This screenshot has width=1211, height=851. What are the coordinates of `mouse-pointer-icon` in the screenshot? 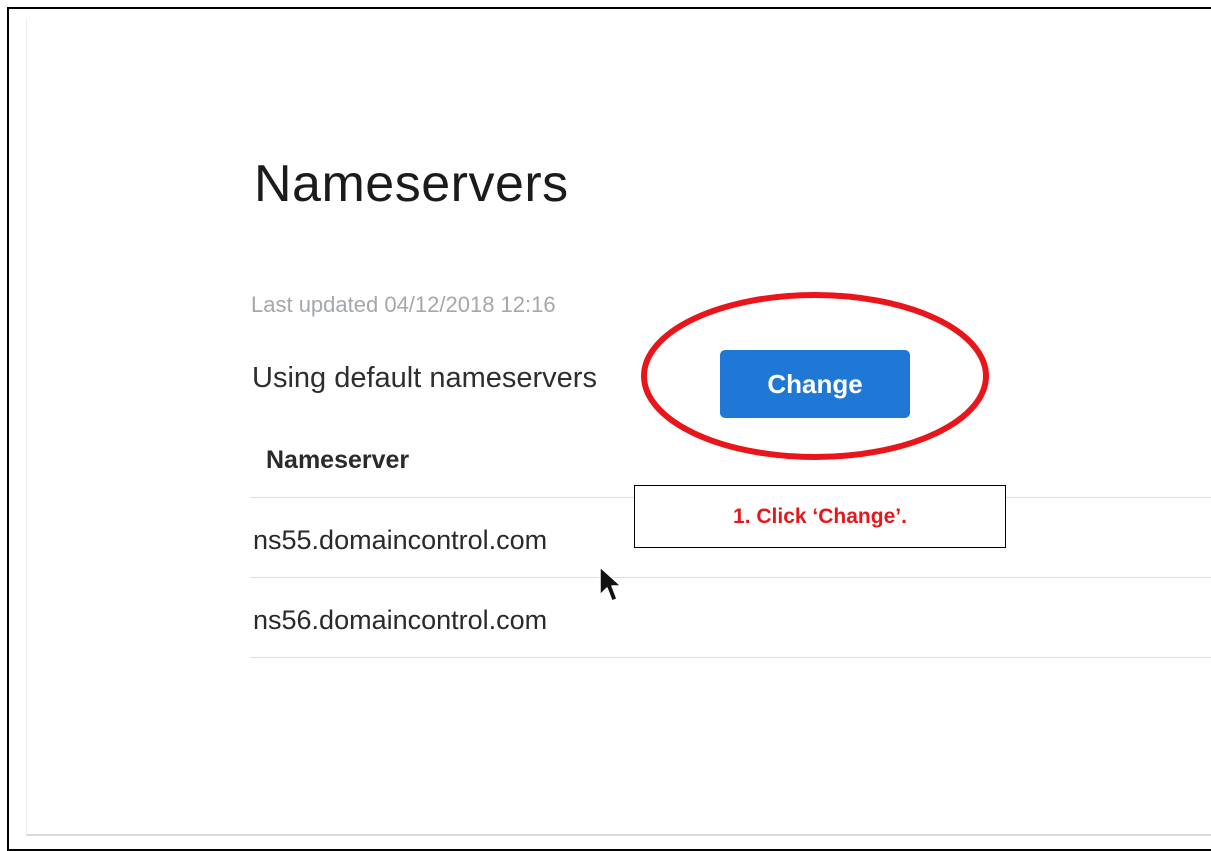 It's located at (610, 584).